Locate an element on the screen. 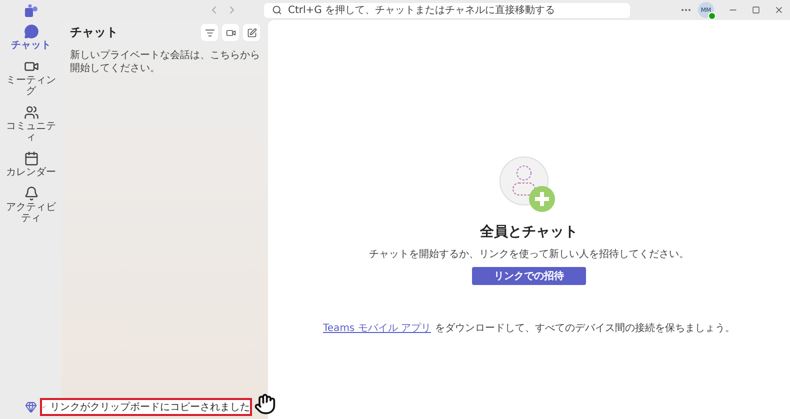 This screenshot has height=419, width=790. calendar-icon is located at coordinates (31, 158).